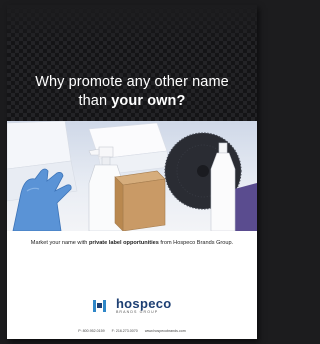 Image resolution: width=320 pixels, height=344 pixels. What do you see at coordinates (91, 331) in the screenshot?
I see `phone-number: P: 800.952.0159` at bounding box center [91, 331].